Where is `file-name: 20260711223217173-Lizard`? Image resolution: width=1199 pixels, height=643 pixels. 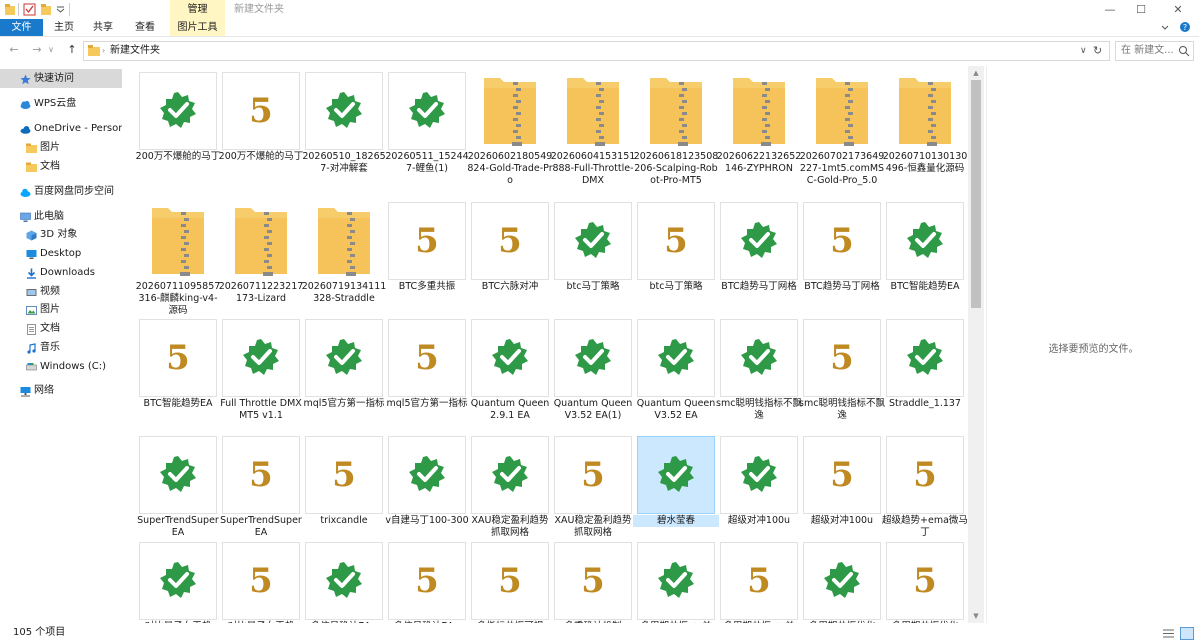
file-name: 20260711223217173-Lizard is located at coordinates (261, 293).